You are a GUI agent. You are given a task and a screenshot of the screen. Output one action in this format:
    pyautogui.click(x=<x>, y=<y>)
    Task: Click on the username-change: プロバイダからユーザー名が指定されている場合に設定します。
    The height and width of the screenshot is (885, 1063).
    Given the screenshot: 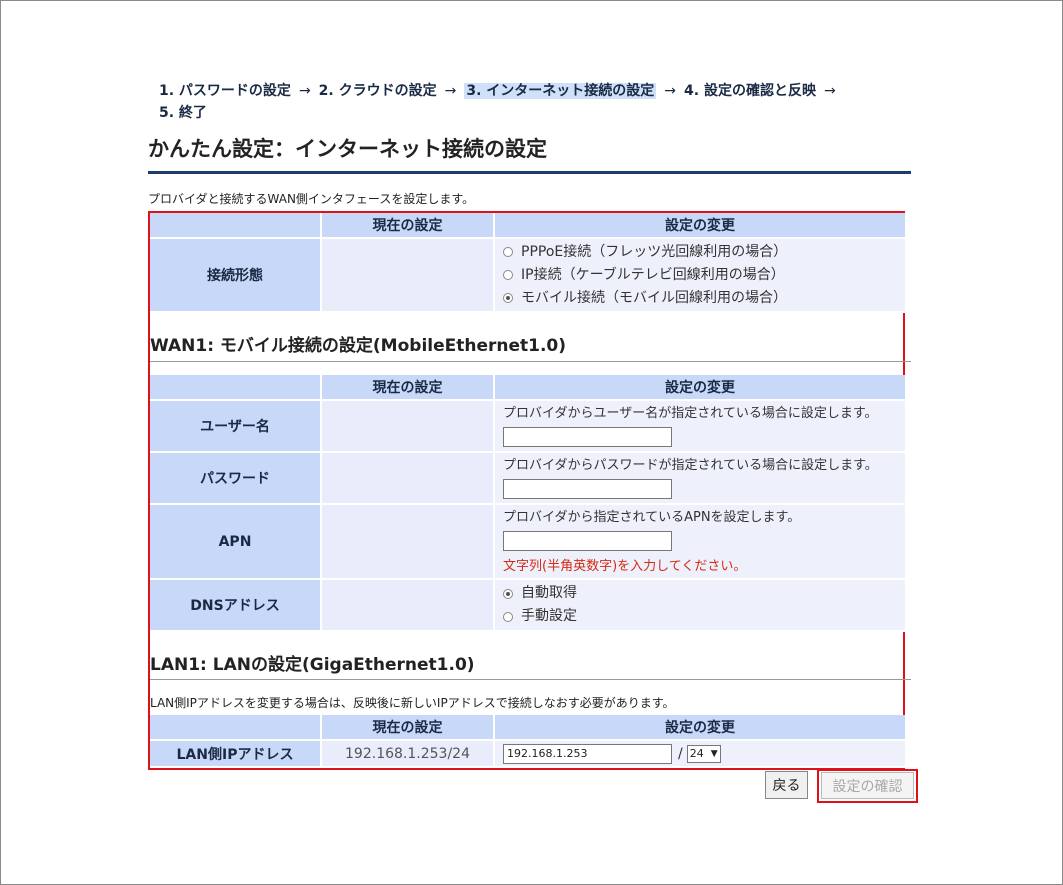 What is the action you would take?
    pyautogui.click(x=701, y=427)
    